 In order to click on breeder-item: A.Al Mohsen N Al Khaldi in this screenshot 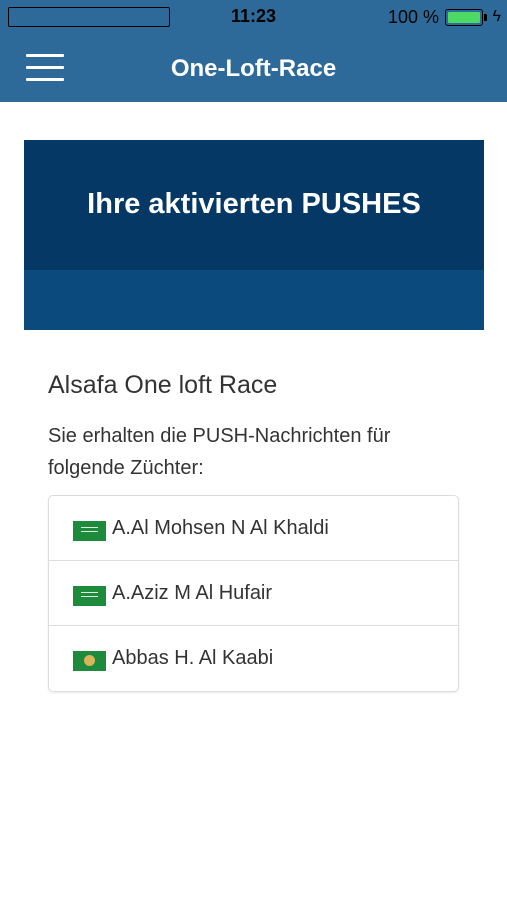, I will do `click(253, 528)`.